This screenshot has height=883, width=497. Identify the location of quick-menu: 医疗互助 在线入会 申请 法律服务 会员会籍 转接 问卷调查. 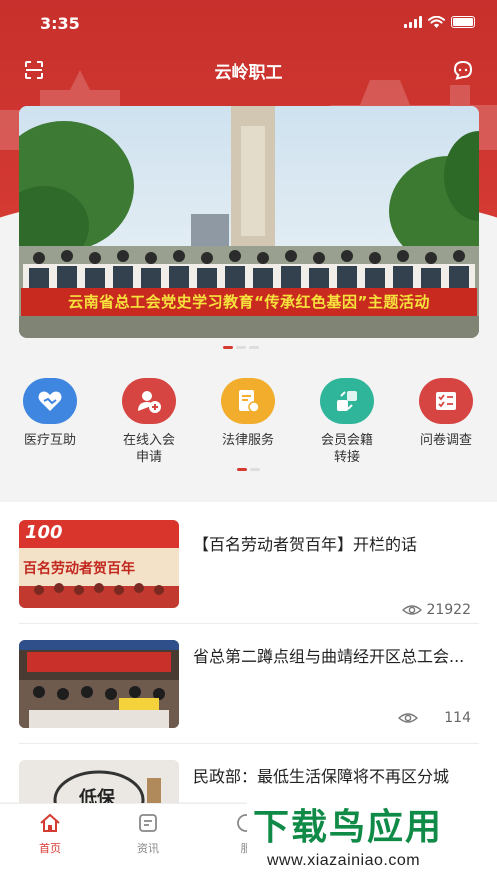
(248, 423).